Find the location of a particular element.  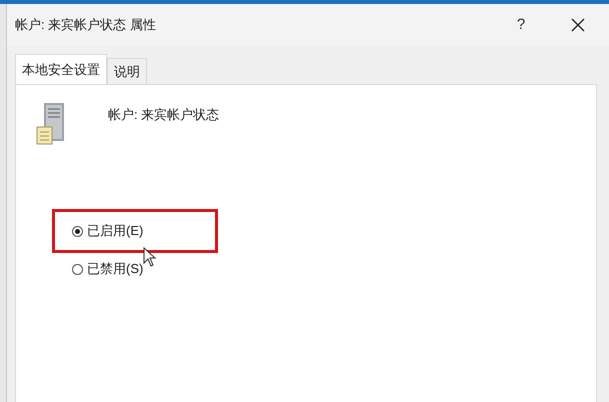

cursor-icon is located at coordinates (150, 257).